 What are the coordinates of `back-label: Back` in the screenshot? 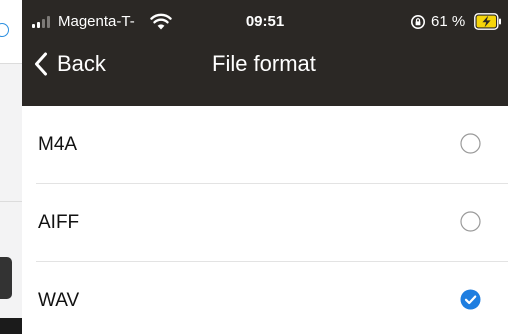 It's located at (81, 63).